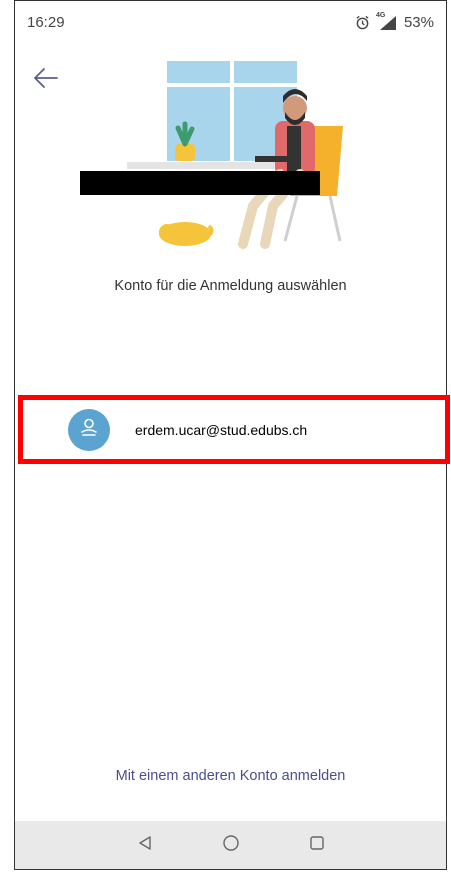  What do you see at coordinates (46, 22) in the screenshot?
I see `status-time: 16:29` at bounding box center [46, 22].